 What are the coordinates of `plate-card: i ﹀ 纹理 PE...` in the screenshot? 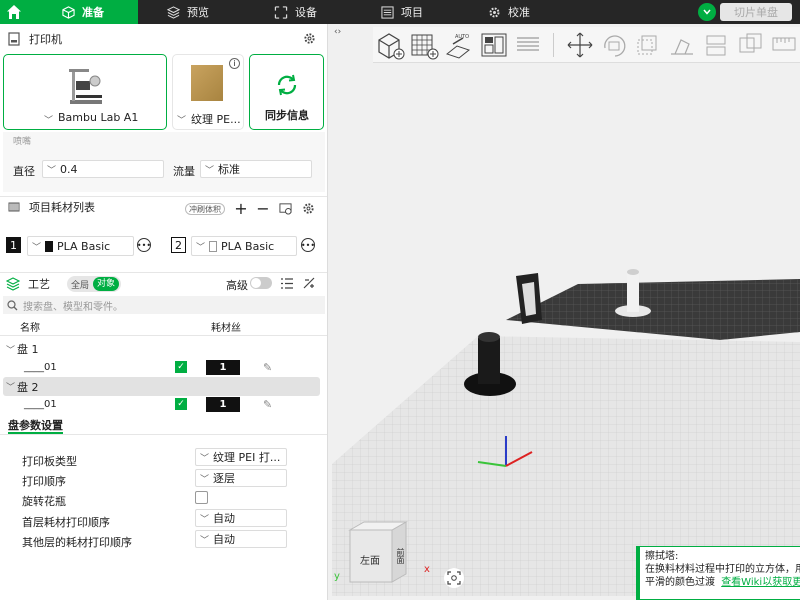 It's located at (208, 92).